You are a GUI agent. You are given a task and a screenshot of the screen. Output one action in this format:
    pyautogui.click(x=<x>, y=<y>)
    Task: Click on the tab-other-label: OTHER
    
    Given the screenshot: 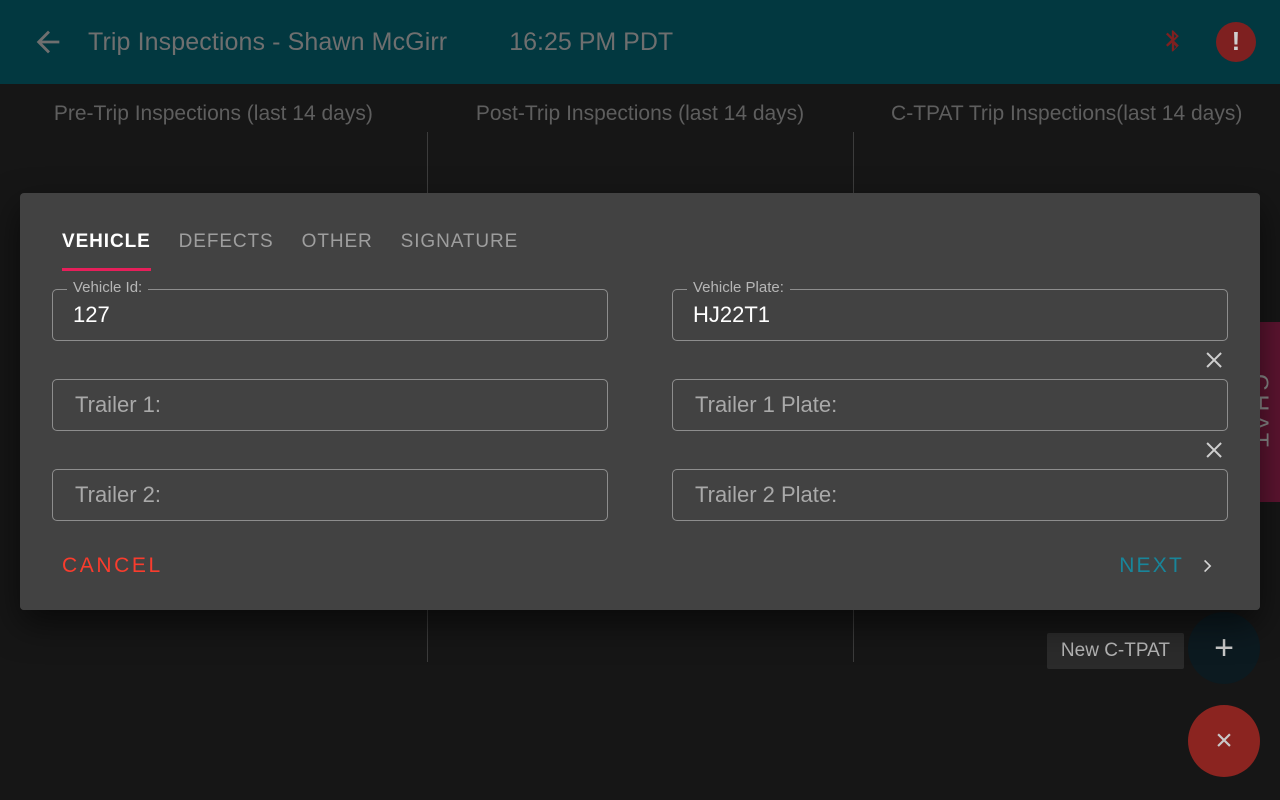 What is the action you would take?
    pyautogui.click(x=337, y=241)
    